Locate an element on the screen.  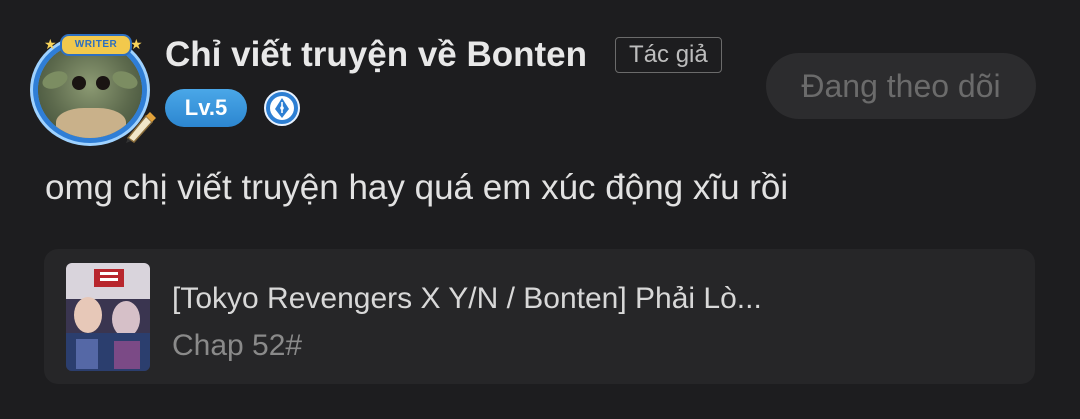
follow-button: Đang theo dõi is located at coordinates (901, 86).